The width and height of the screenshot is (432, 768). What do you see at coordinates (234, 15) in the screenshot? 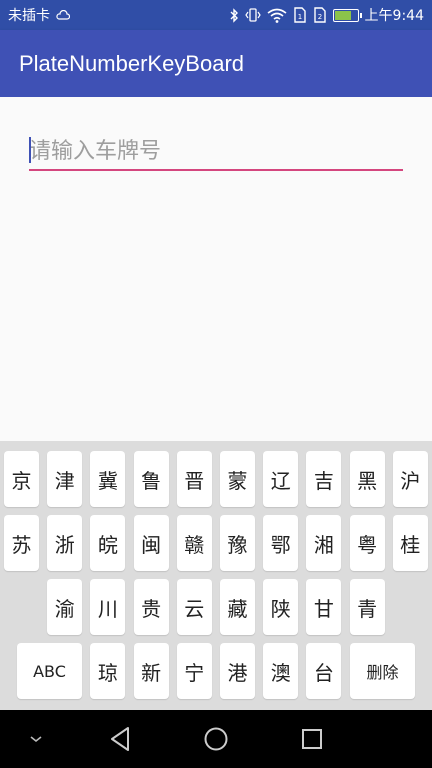
I see `bluetooth-icon` at bounding box center [234, 15].